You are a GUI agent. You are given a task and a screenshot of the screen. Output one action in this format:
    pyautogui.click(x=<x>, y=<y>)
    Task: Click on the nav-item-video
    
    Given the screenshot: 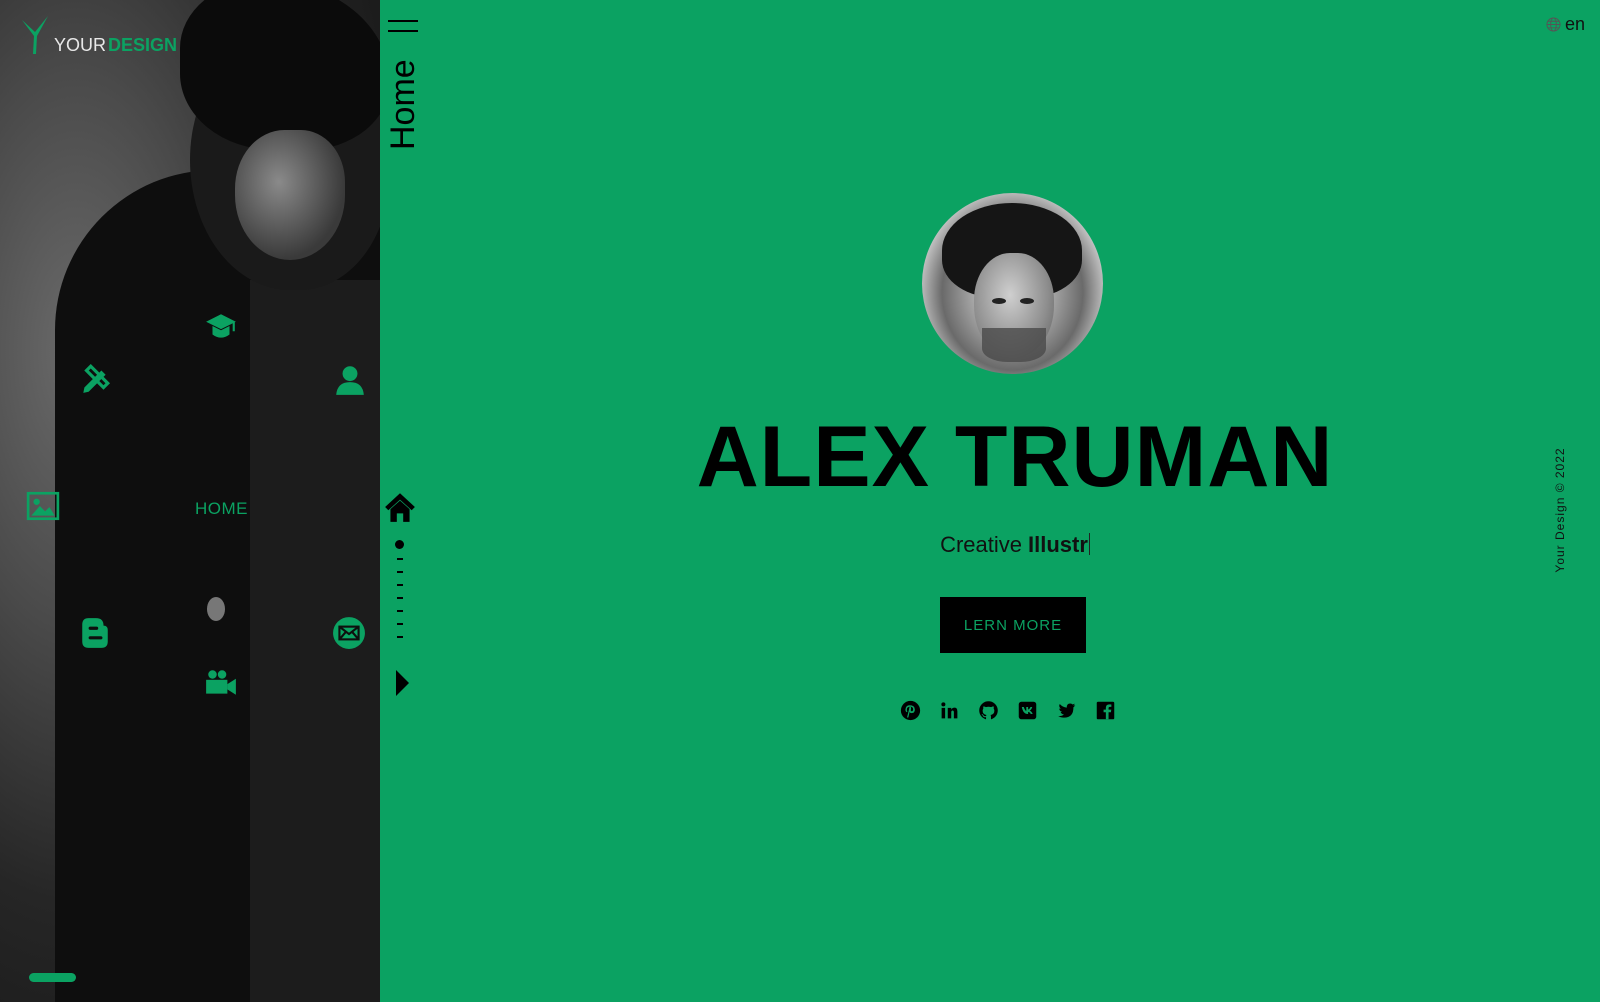 What is the action you would take?
    pyautogui.click(x=221, y=683)
    